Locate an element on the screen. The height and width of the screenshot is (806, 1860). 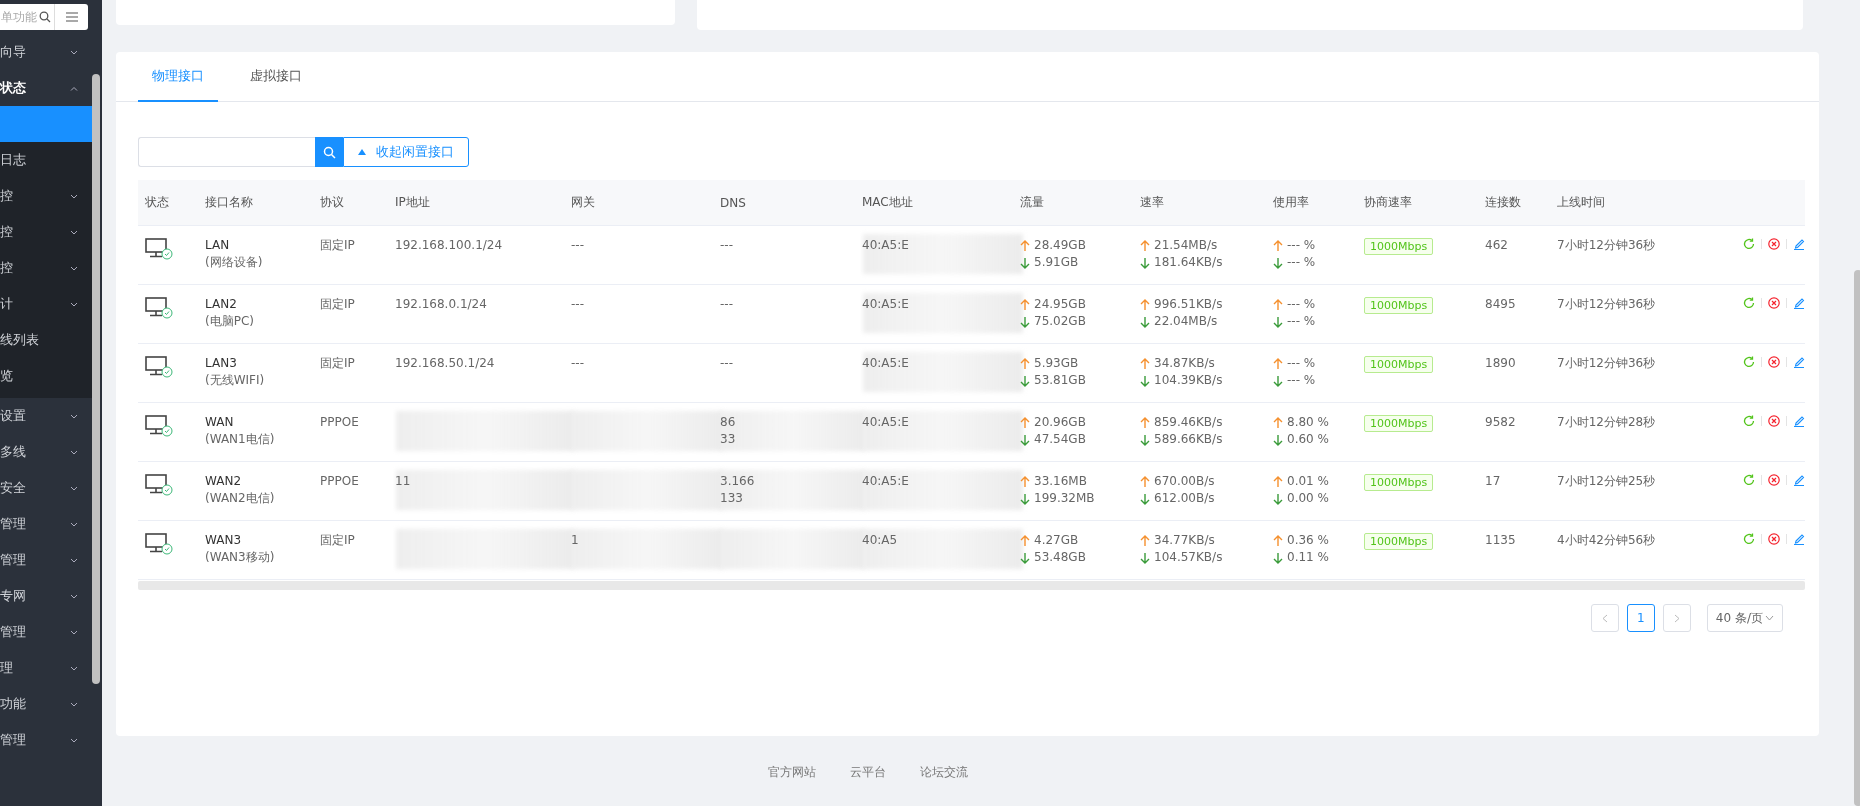
previous-page-button is located at coordinates (1604, 618).